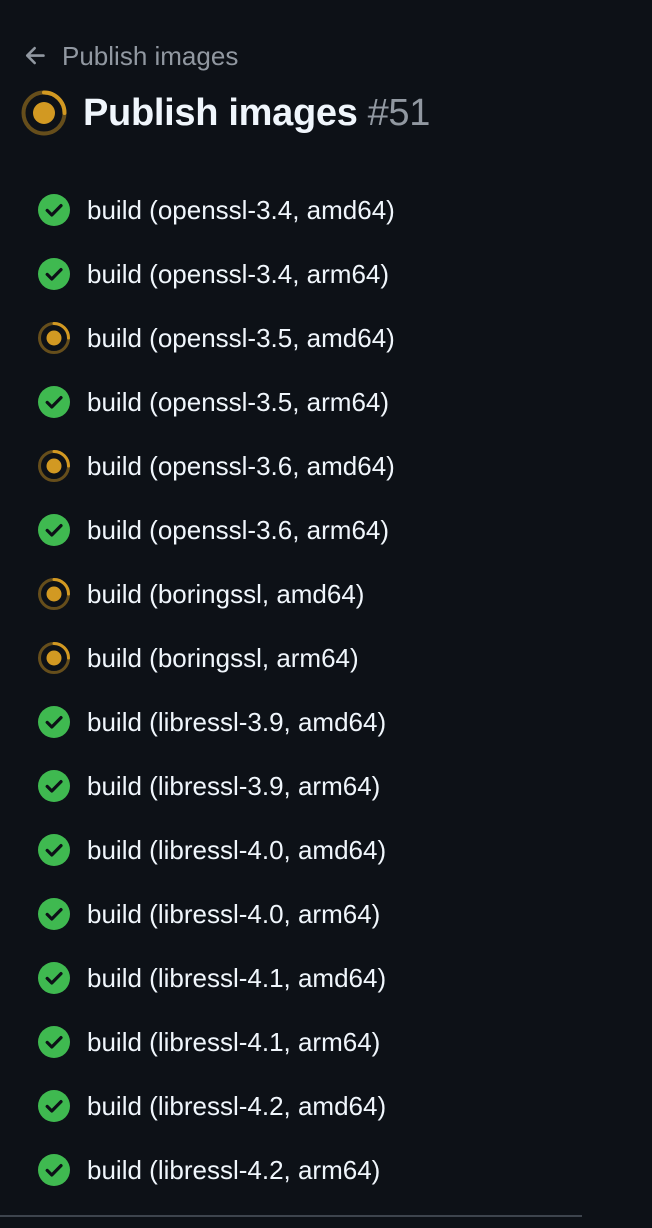 The image size is (652, 1228). I want to click on job-label: build (openssl-3.5, amd64), so click(241, 337).